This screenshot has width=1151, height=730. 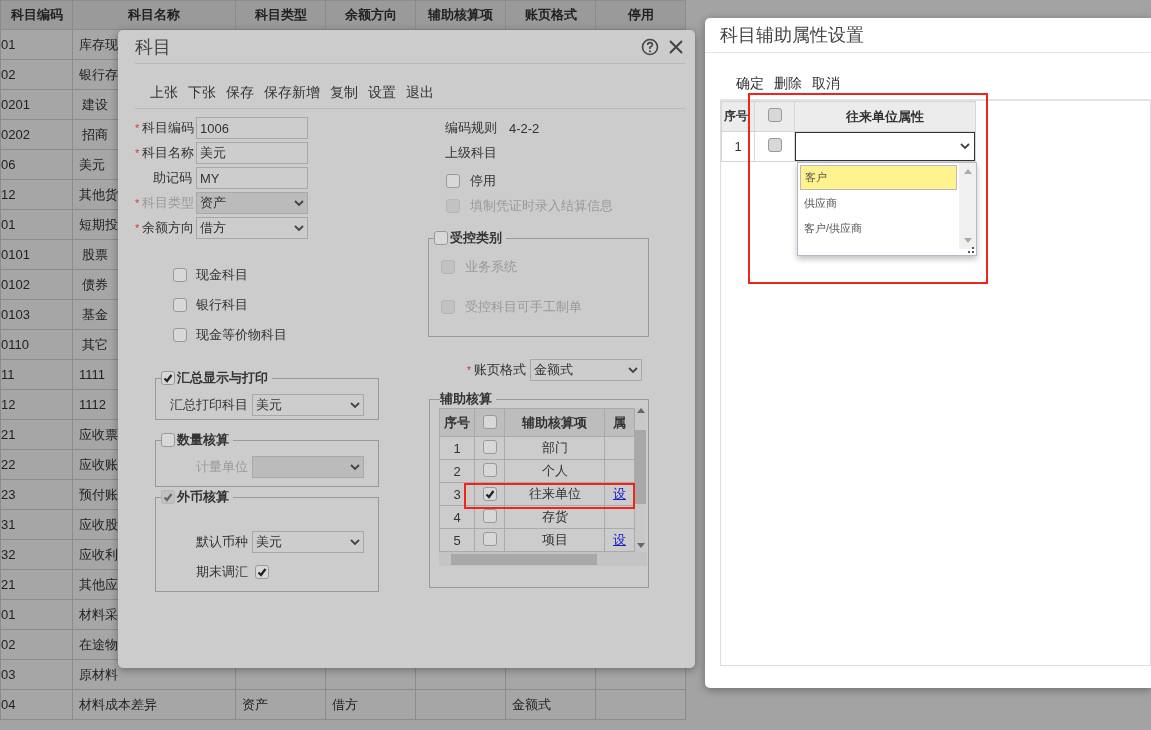 I want to click on toolbar-button: 保存新增, so click(x=292, y=93).